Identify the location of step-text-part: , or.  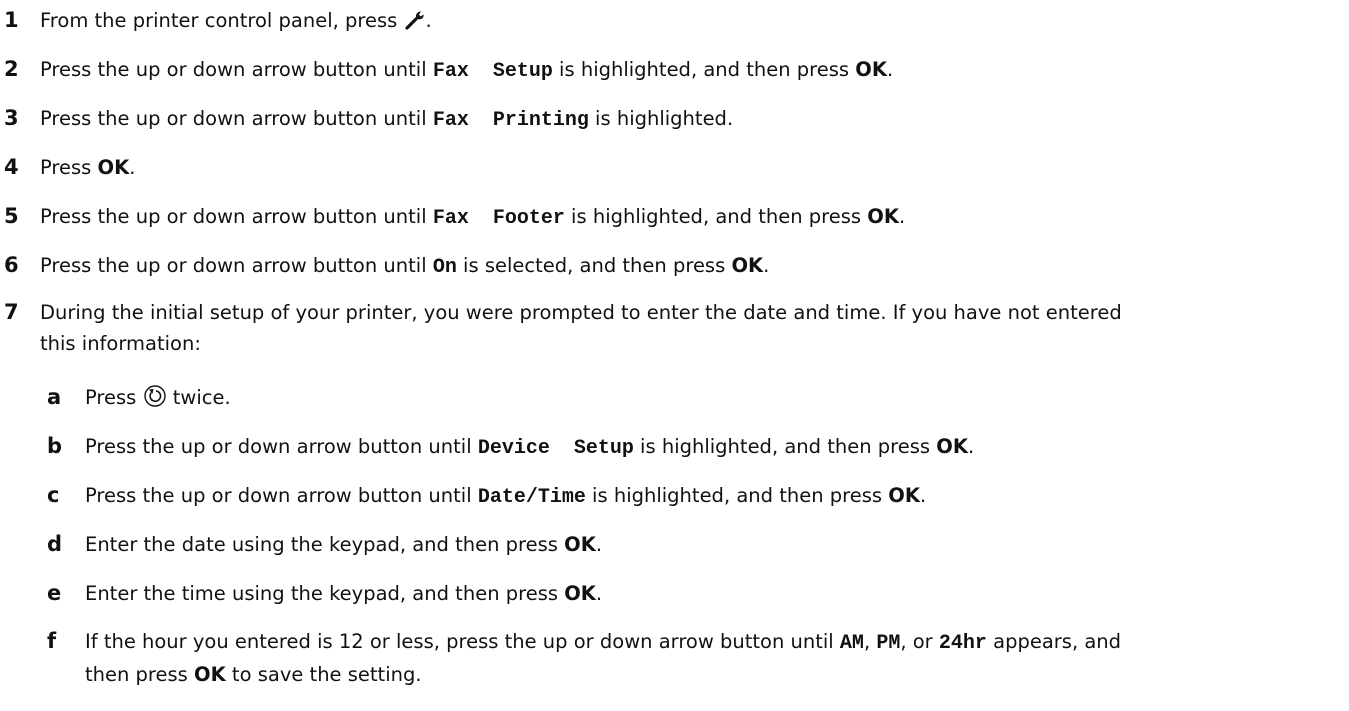
(919, 641).